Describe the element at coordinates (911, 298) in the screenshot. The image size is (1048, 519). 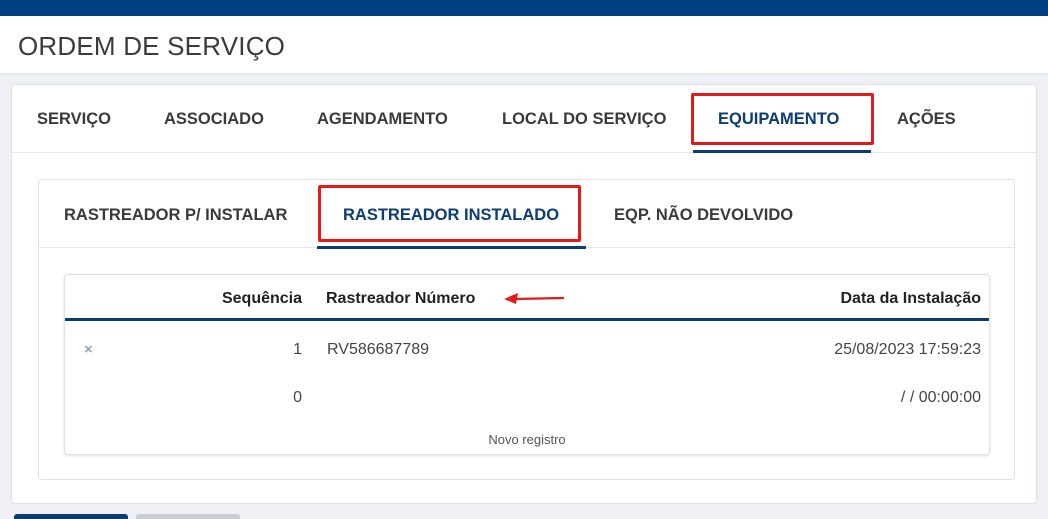
I see `column-header-data-instalacao: Data da Instalação` at that location.